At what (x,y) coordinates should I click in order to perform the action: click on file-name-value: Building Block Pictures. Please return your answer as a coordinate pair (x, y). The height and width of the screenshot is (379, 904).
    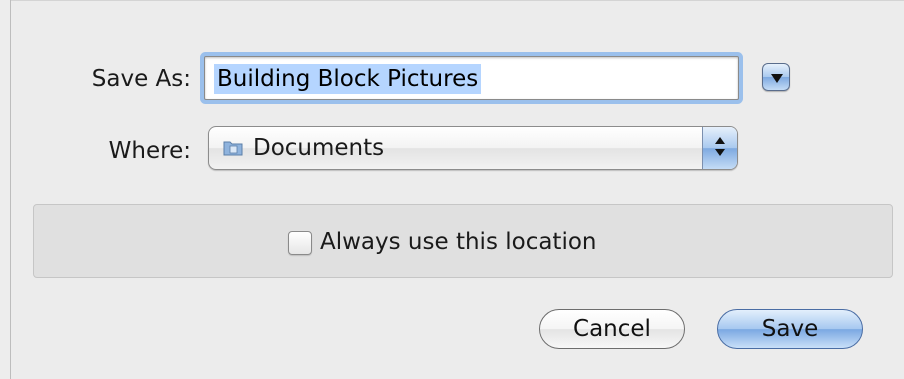
    Looking at the image, I should click on (348, 79).